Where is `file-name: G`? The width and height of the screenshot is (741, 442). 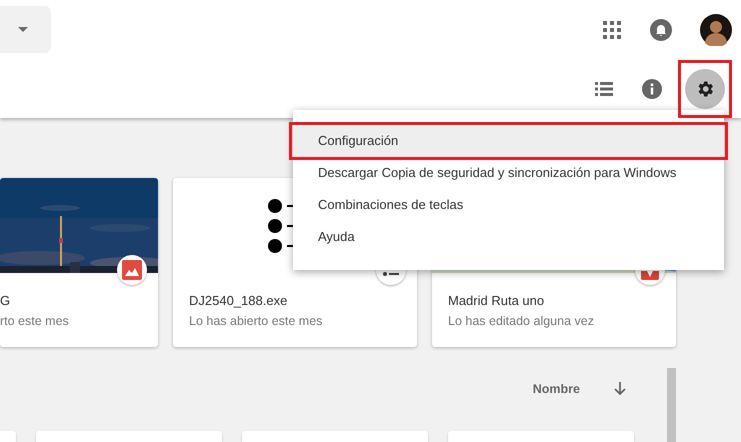
file-name: G is located at coordinates (6, 301).